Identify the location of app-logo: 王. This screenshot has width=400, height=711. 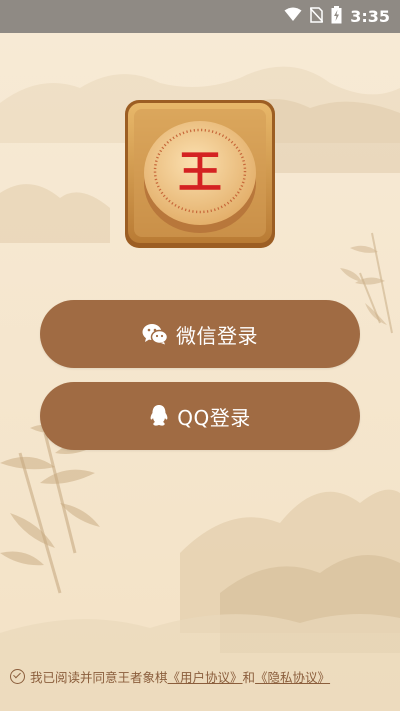
(200, 174).